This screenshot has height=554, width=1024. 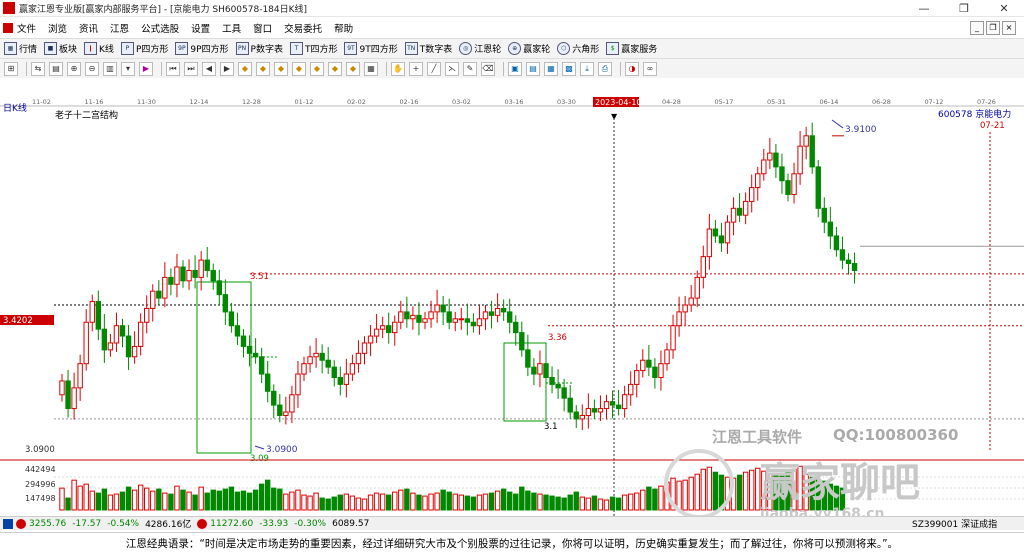 I want to click on market-icon, so click(x=8, y=523).